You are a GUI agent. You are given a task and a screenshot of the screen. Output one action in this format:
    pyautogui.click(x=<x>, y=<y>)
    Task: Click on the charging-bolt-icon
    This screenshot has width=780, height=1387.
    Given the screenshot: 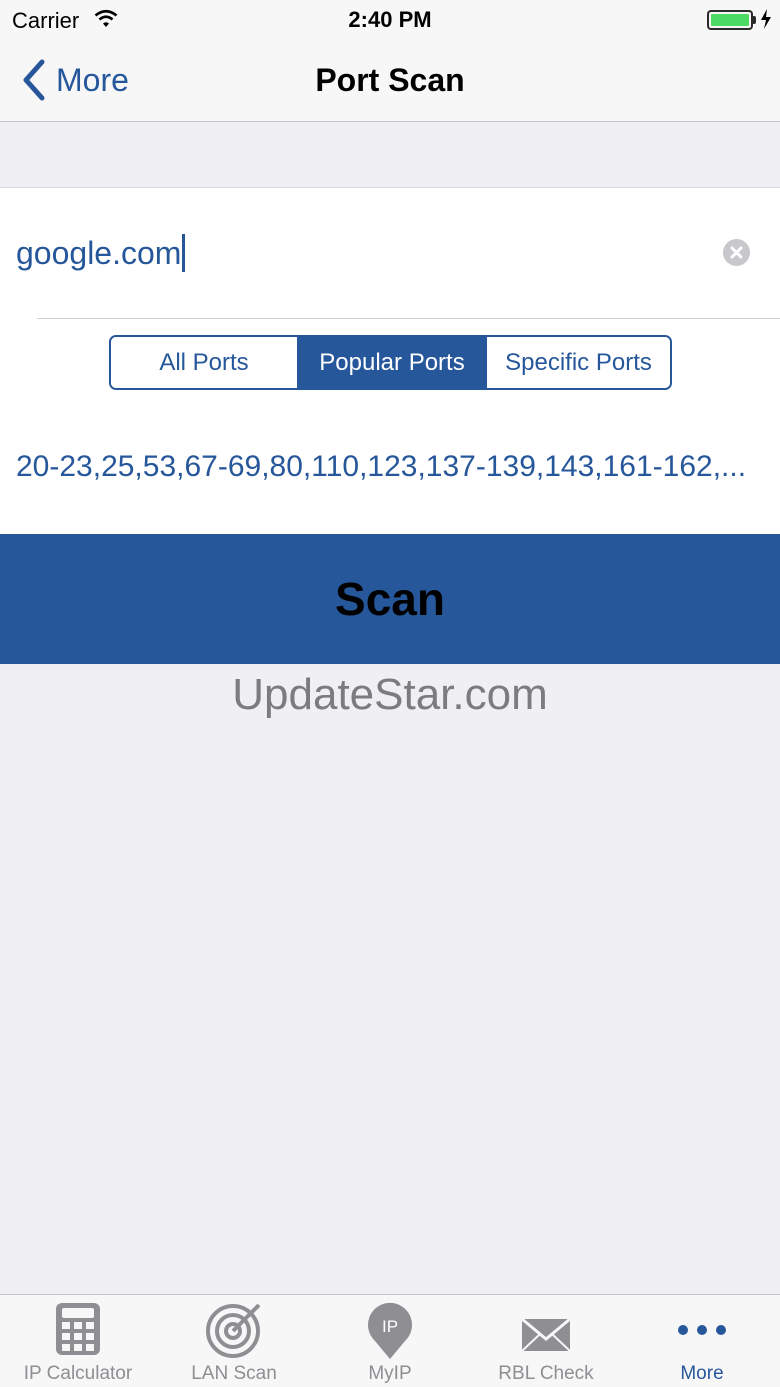 What is the action you would take?
    pyautogui.click(x=766, y=19)
    